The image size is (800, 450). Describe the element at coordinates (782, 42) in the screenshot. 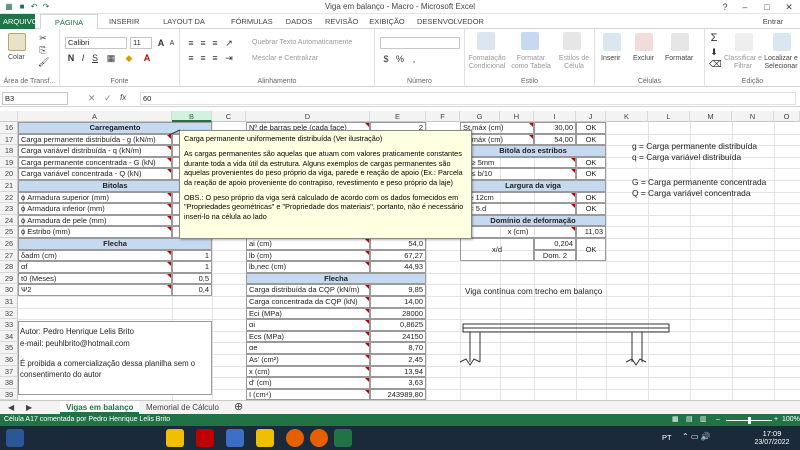

I see `find-select-icon` at that location.